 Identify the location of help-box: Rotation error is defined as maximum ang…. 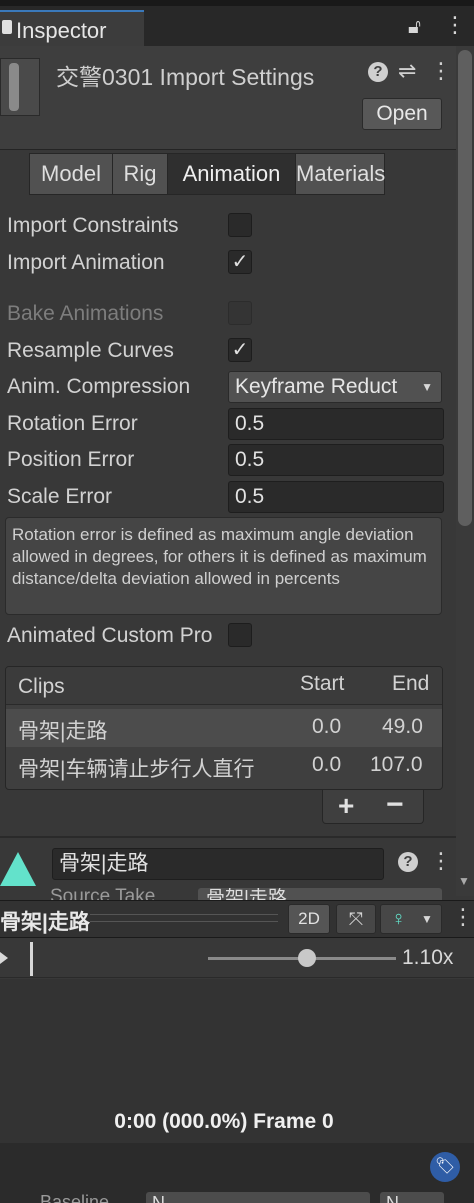
(223, 566).